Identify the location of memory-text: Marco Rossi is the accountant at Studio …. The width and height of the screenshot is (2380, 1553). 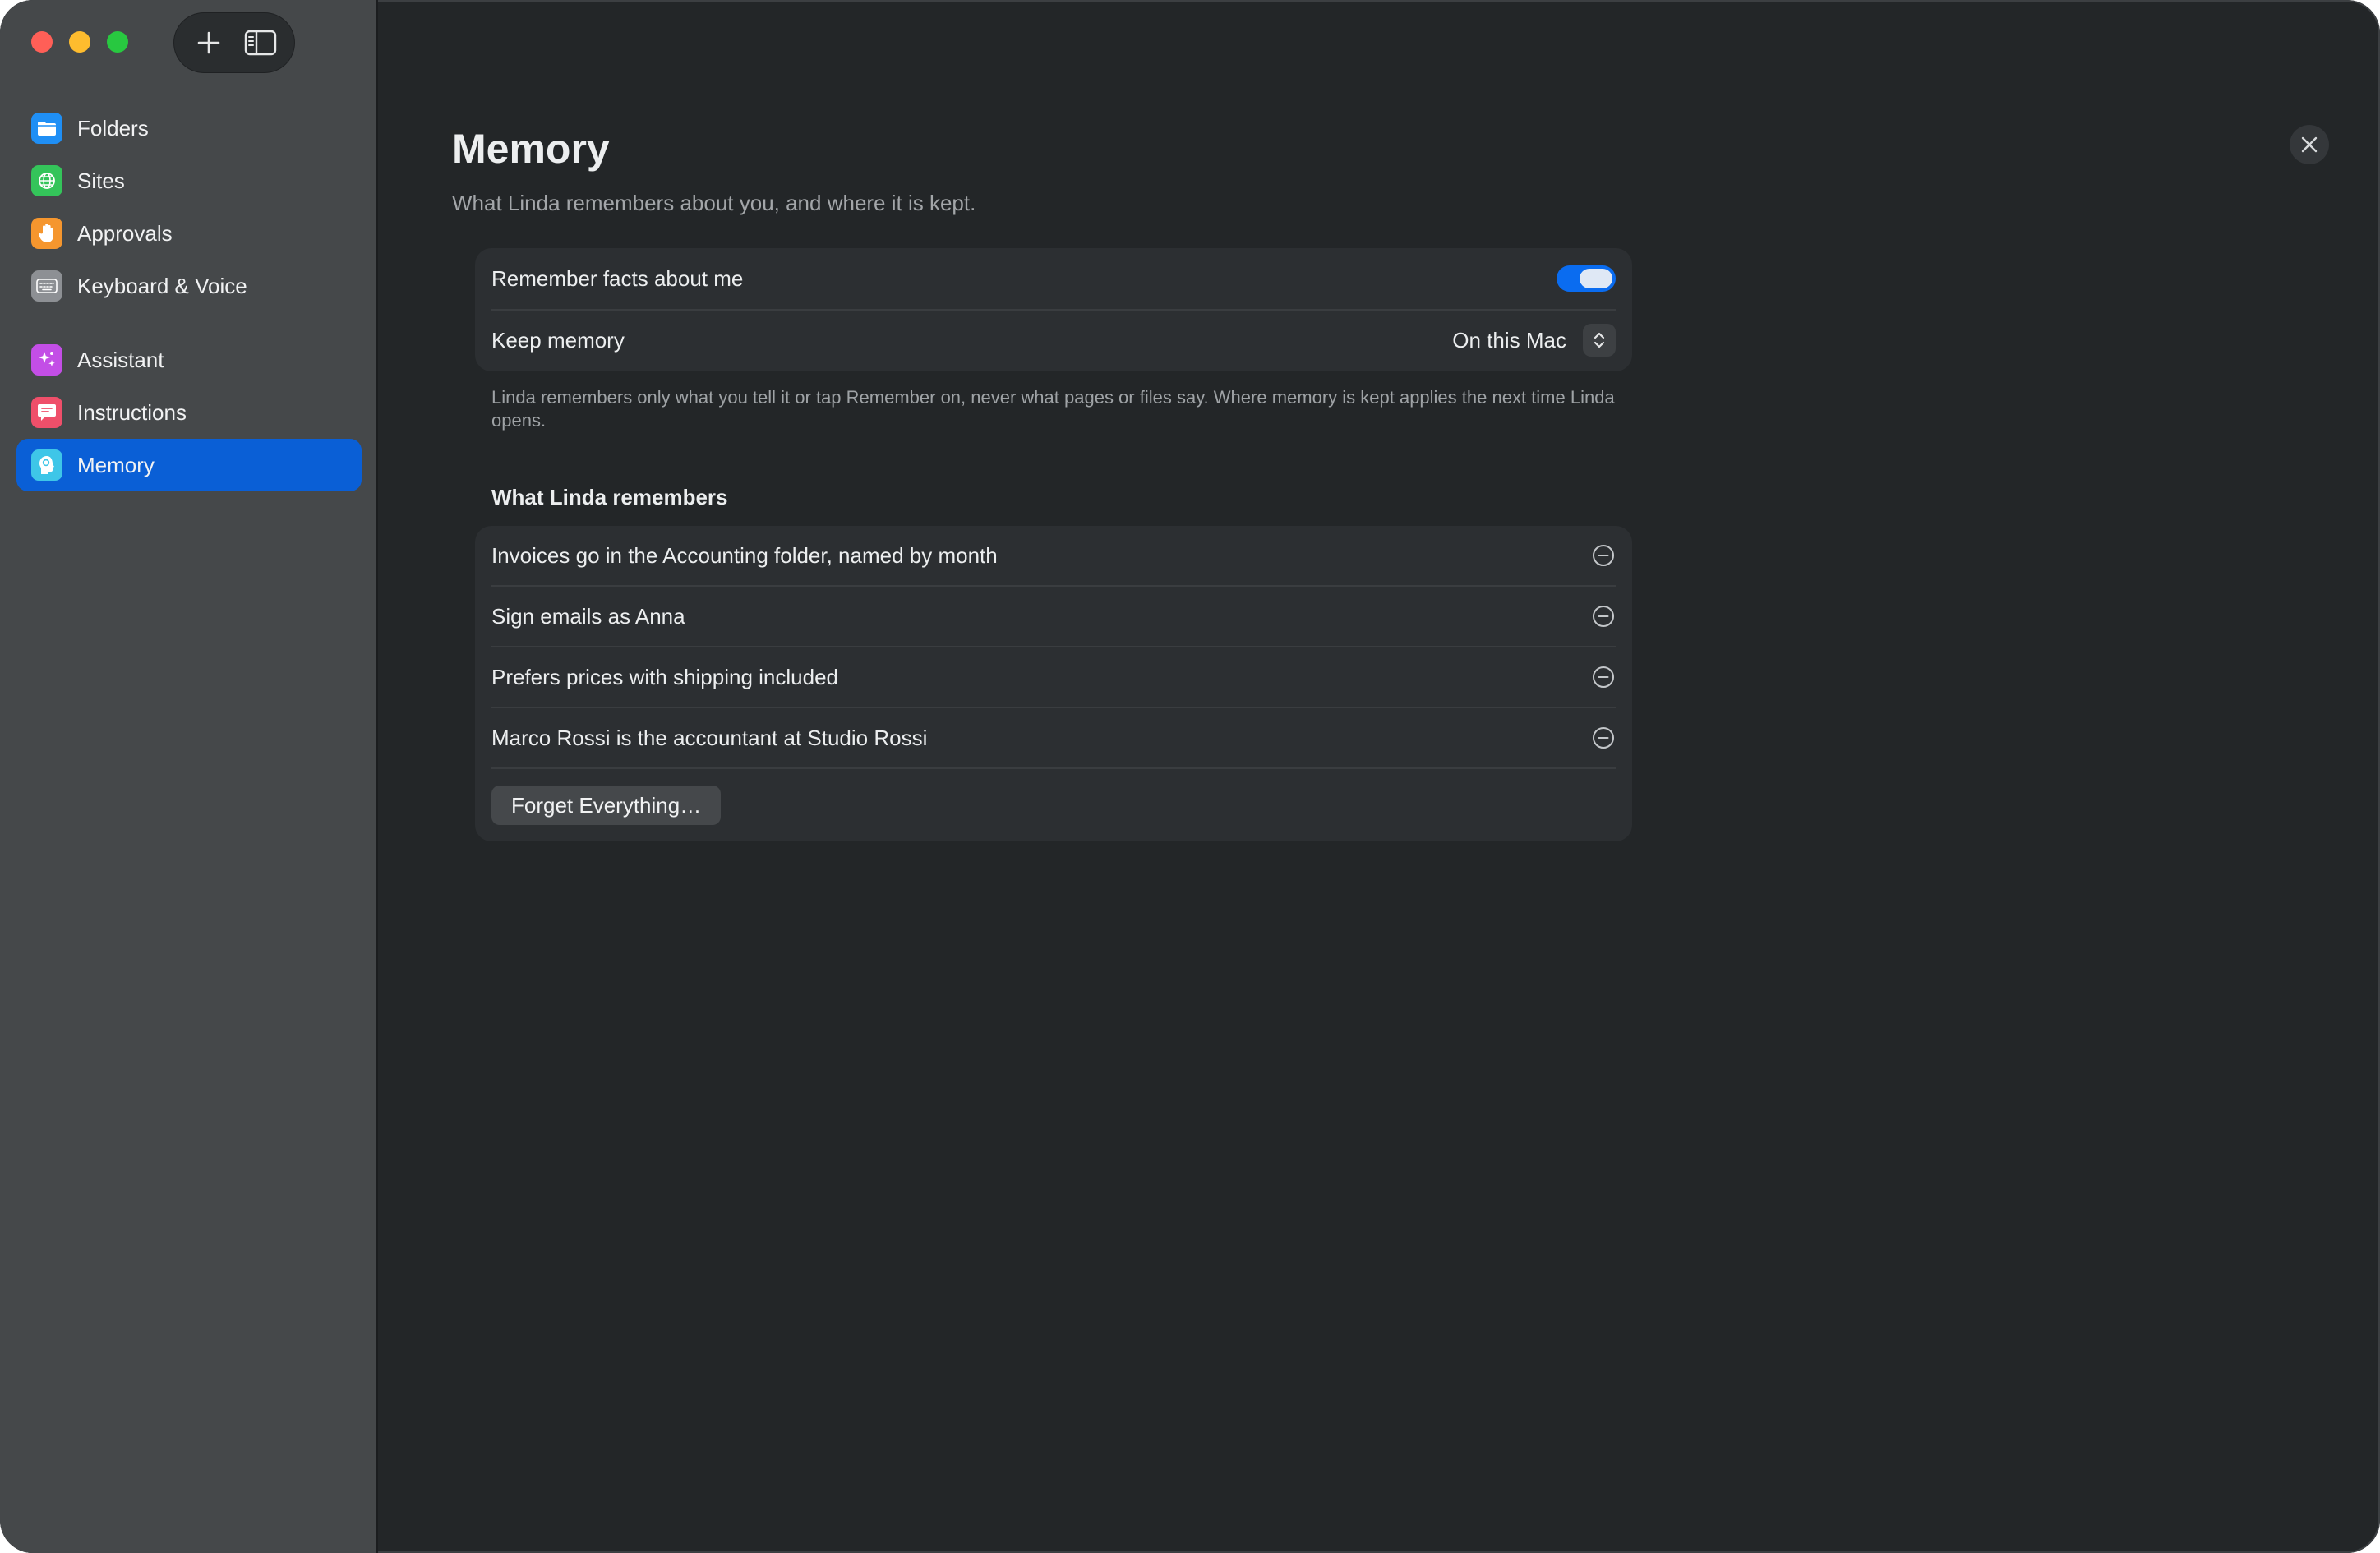
(709, 737).